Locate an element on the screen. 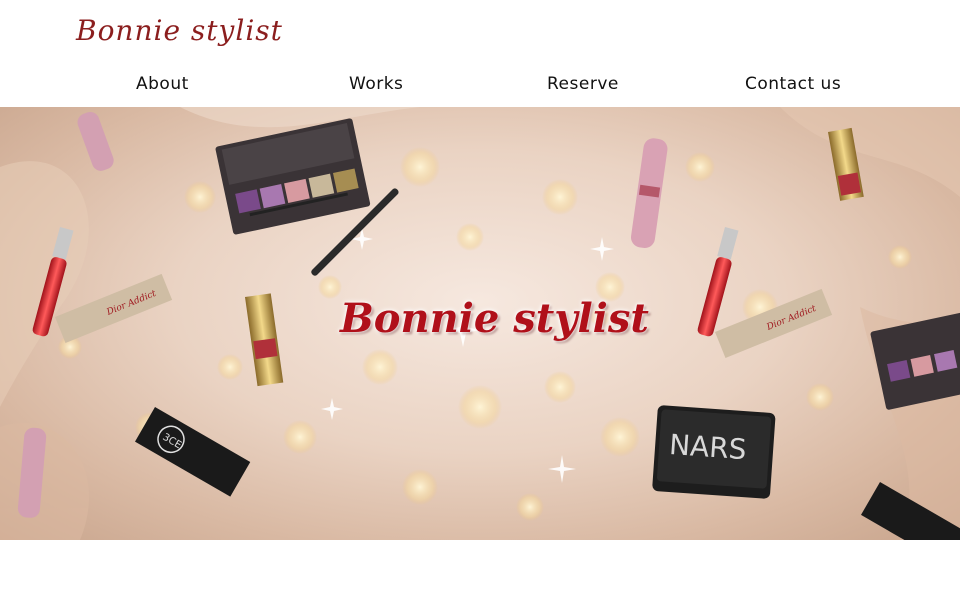 The image size is (960, 600). nav-about: About is located at coordinates (162, 84).